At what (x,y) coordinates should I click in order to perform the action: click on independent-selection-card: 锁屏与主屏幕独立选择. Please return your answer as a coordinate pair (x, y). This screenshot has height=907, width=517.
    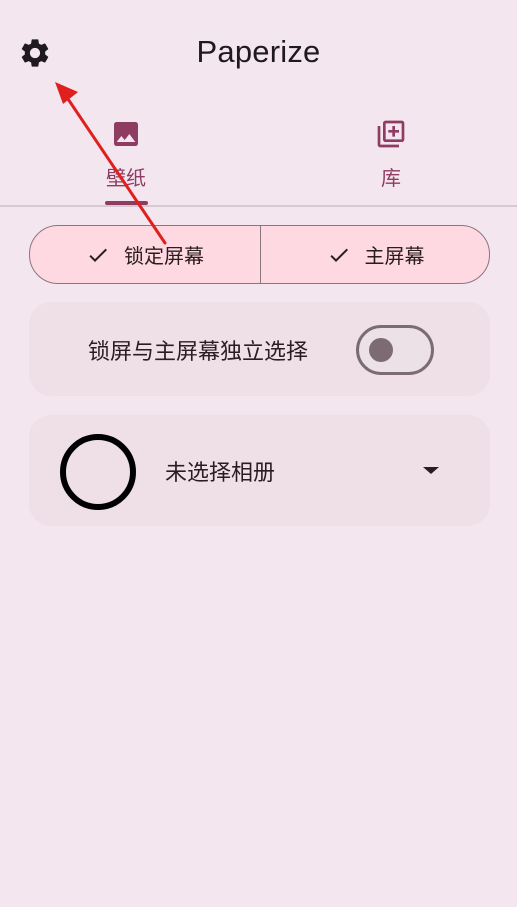
    Looking at the image, I should click on (259, 349).